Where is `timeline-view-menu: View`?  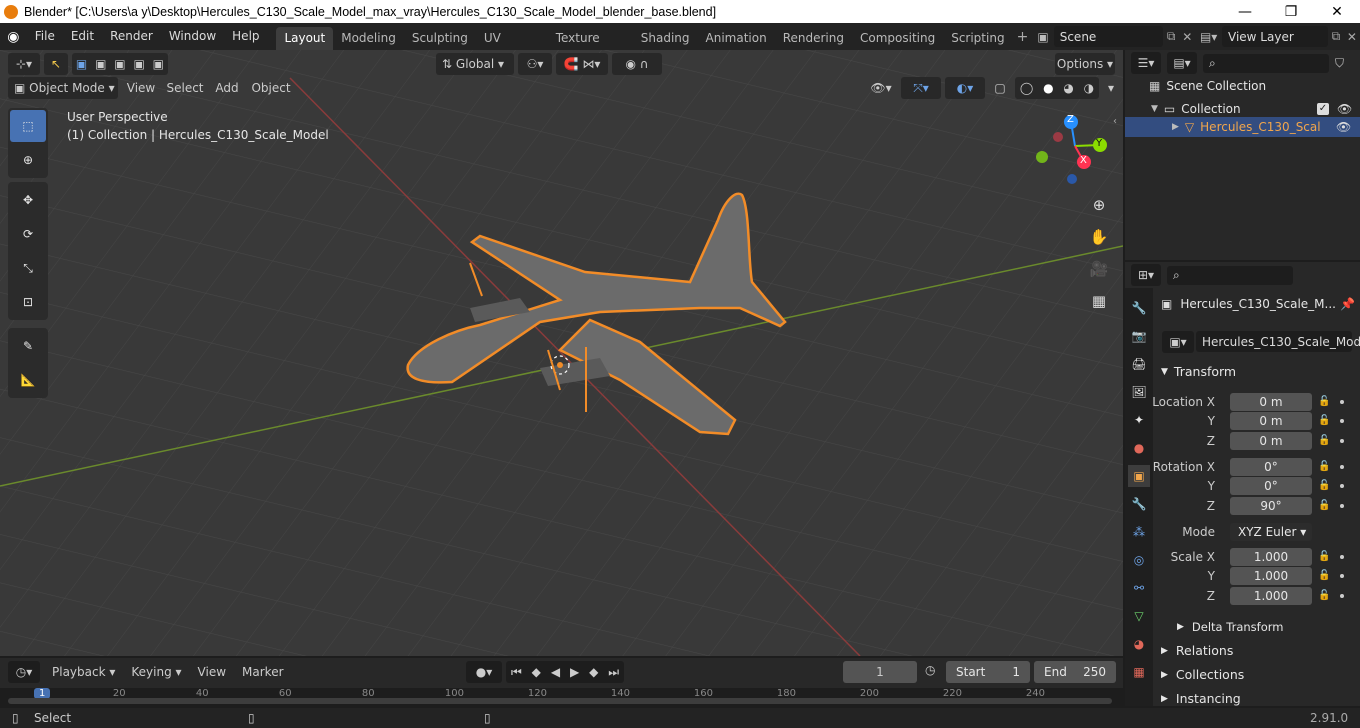 timeline-view-menu: View is located at coordinates (212, 672).